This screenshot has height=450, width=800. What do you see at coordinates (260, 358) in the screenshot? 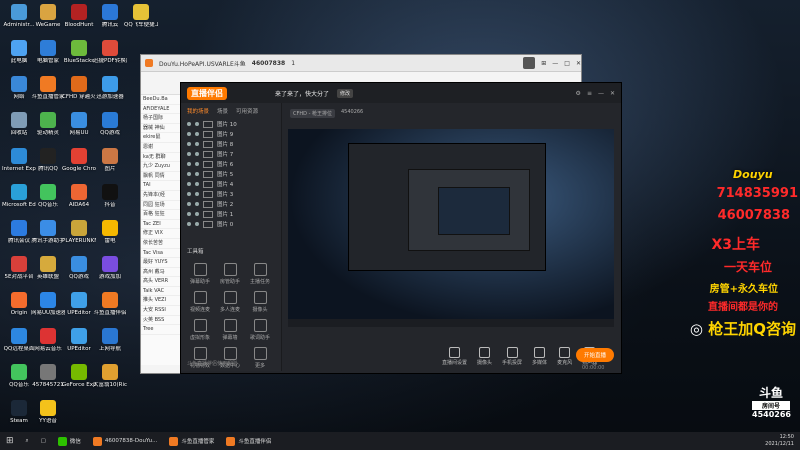
I see `toolbox-item: 更多` at bounding box center [260, 358].